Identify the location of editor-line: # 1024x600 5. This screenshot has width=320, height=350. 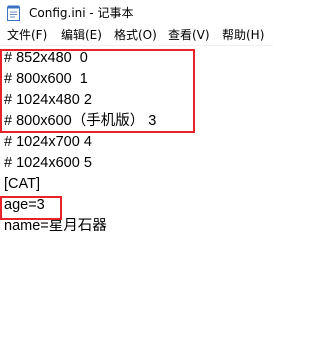
(48, 163).